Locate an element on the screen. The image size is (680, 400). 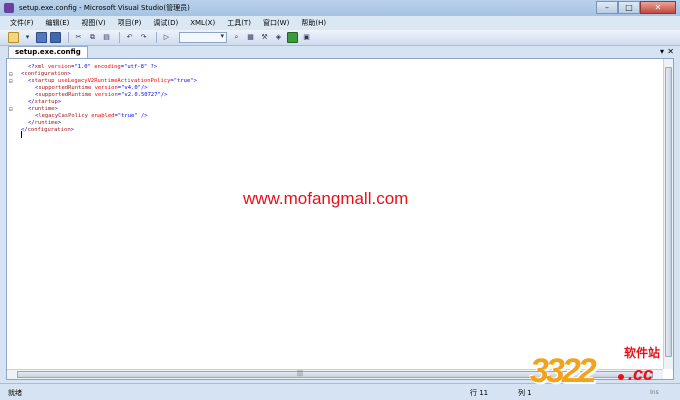
text-caret is located at coordinates (21, 134).